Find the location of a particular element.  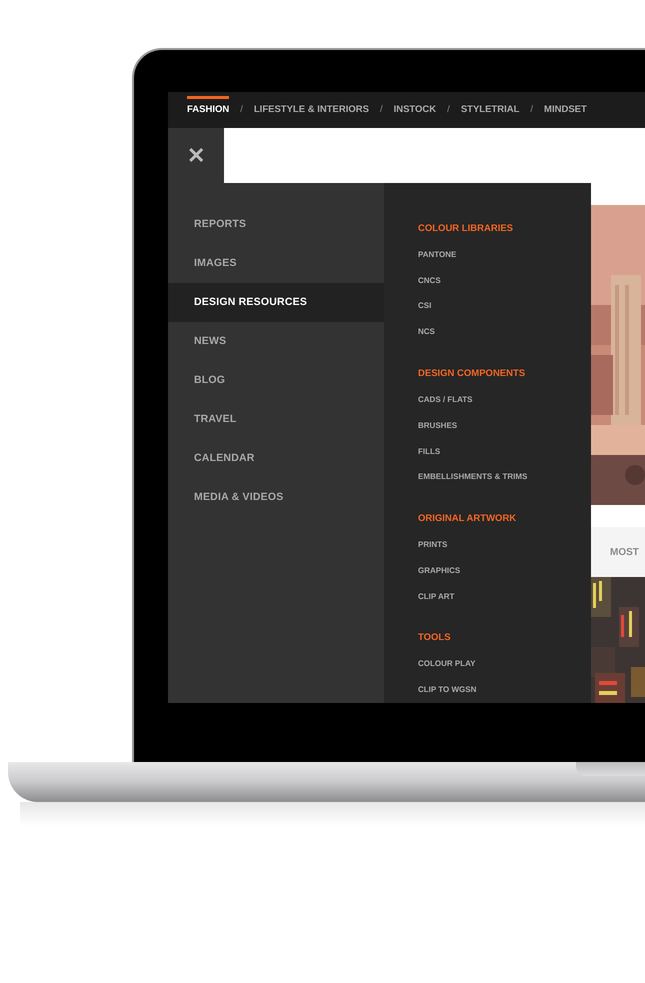

submenu-heading: DESIGN COMPONENTS is located at coordinates (472, 373).